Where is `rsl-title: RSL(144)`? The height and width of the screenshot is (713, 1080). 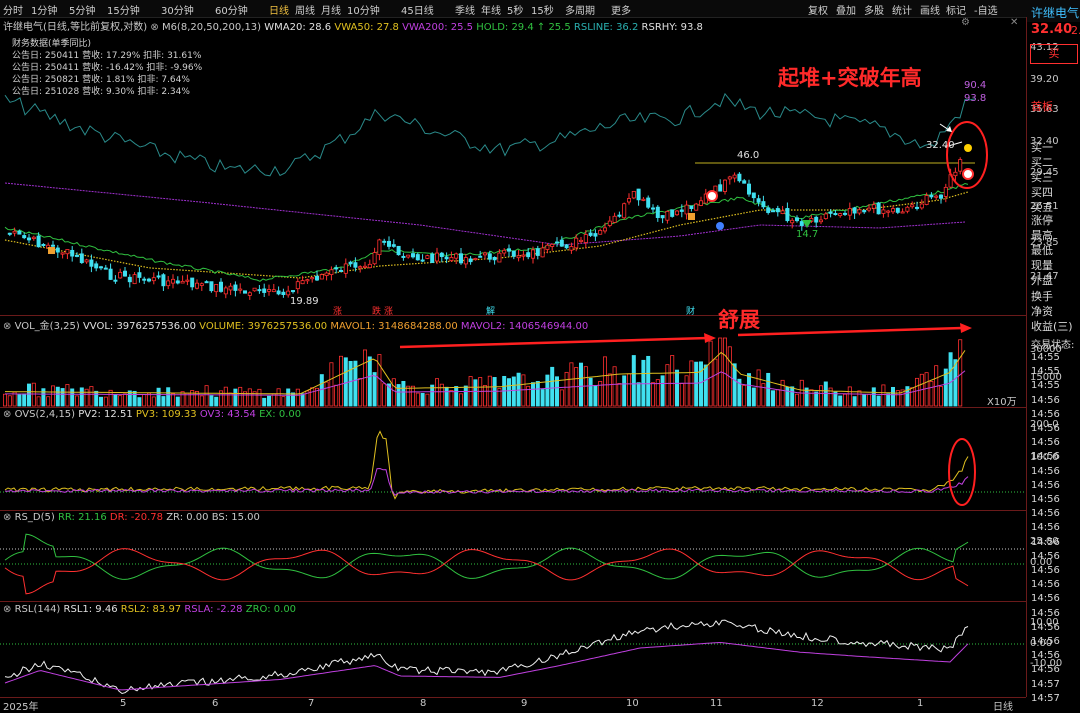
rsl-title: RSL(144) is located at coordinates (37, 609).